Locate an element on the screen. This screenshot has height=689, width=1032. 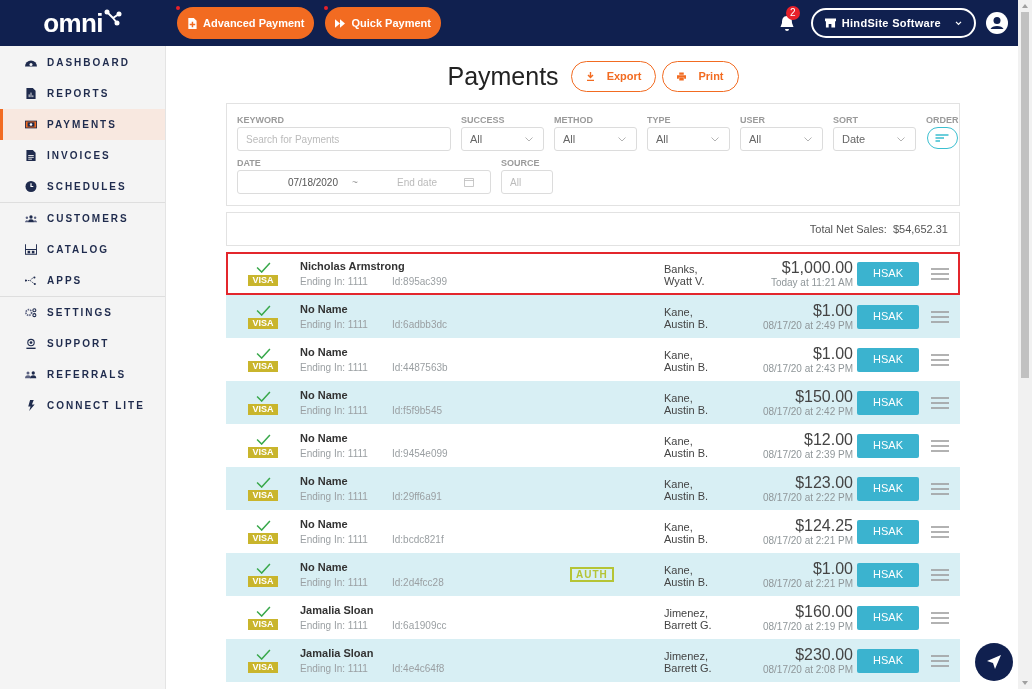
filter-label: METHOD is located at coordinates (574, 120).